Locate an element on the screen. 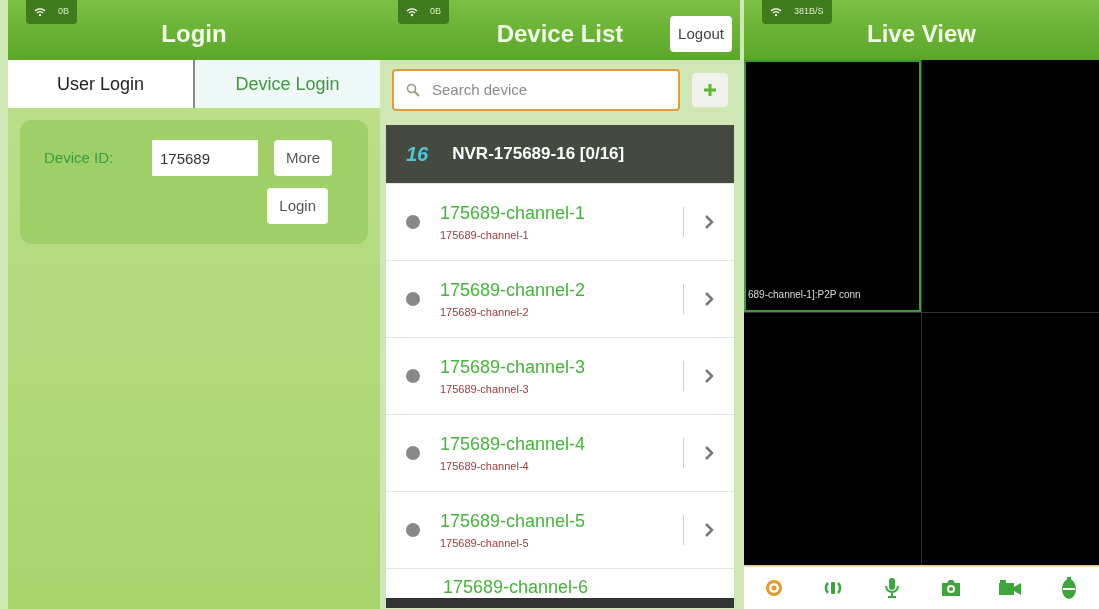 The height and width of the screenshot is (609, 1099). microphone-icon is located at coordinates (891, 588).